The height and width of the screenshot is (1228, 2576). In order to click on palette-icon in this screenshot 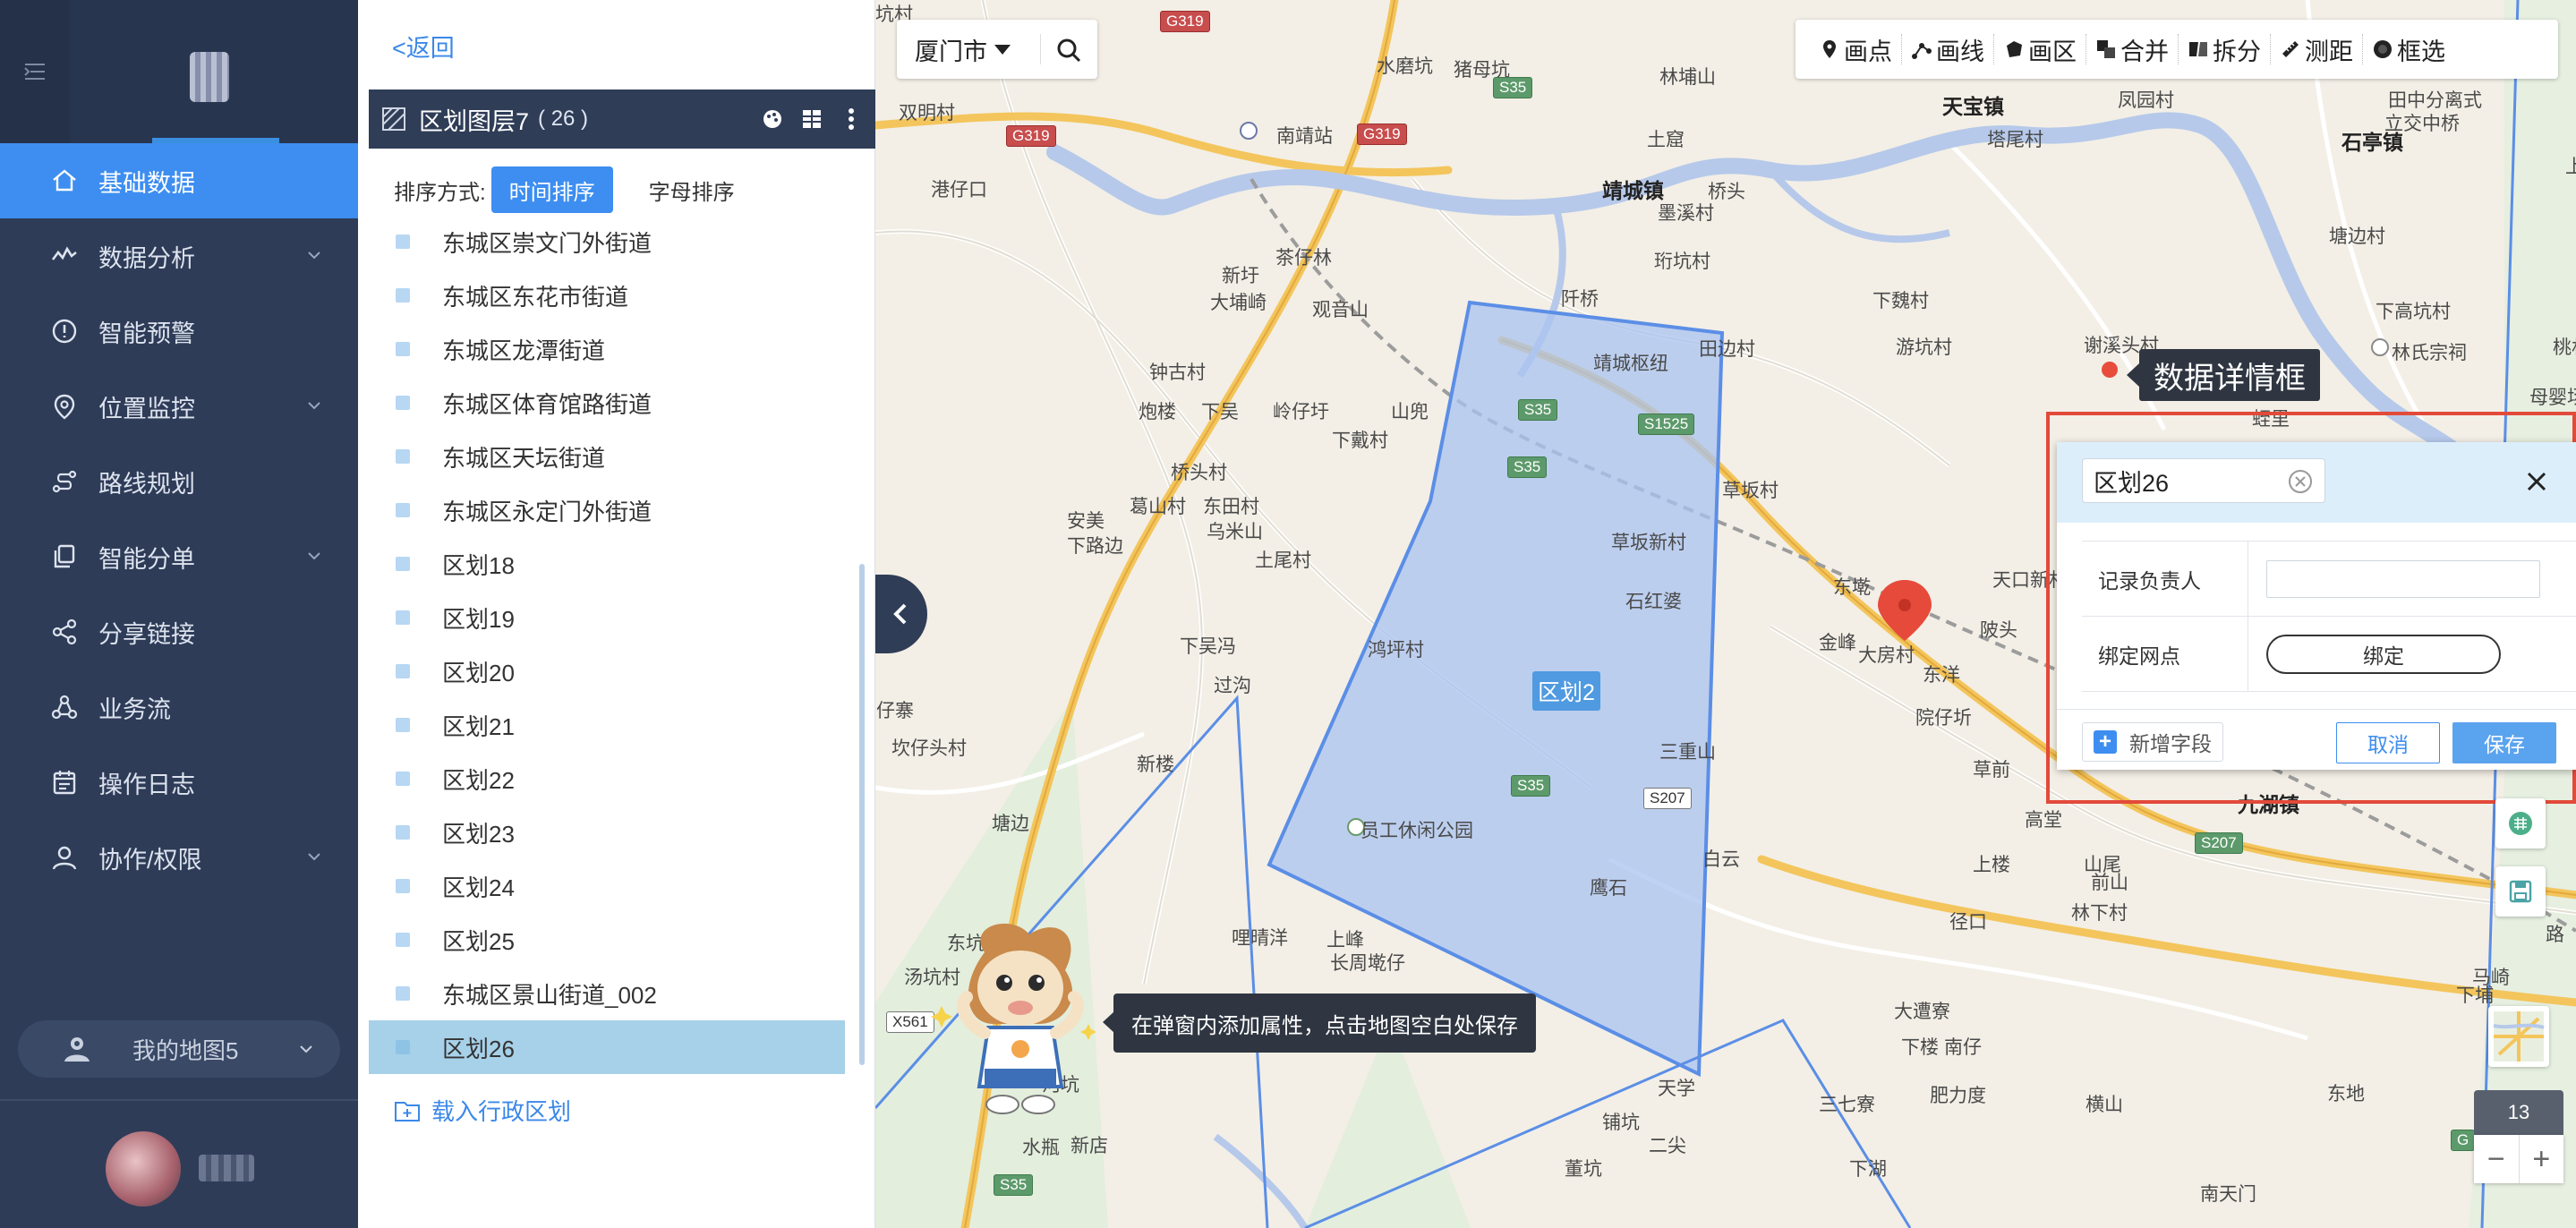, I will do `click(772, 119)`.